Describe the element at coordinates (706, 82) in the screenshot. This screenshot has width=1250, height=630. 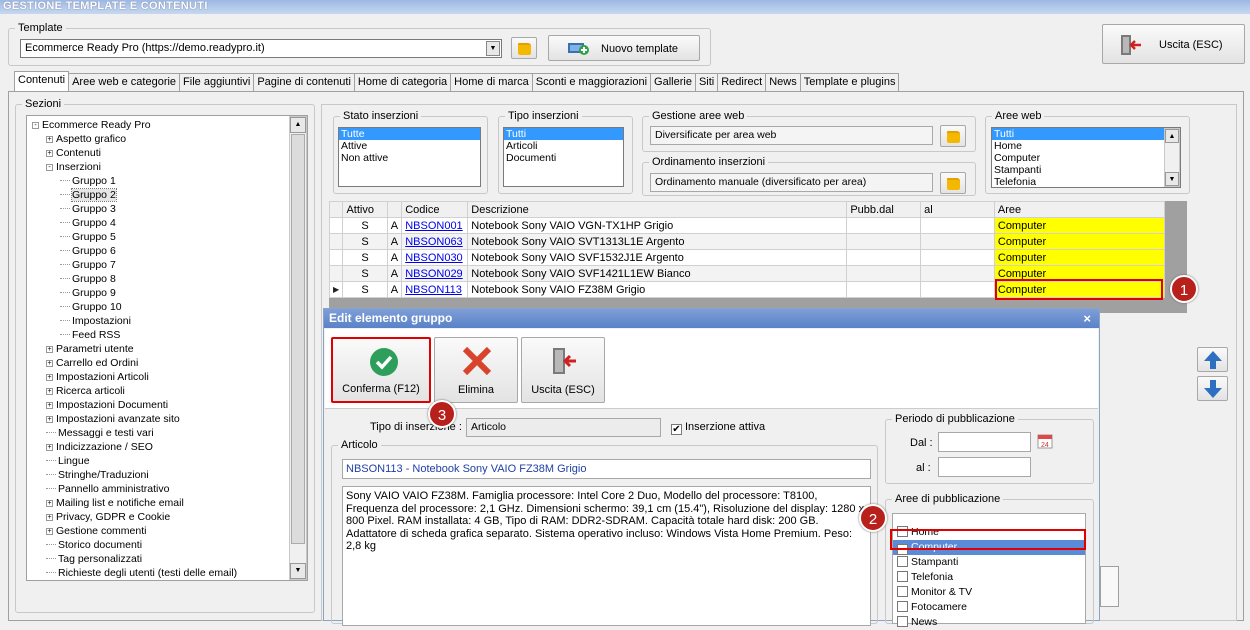
I see `tab-8: Siti` at that location.